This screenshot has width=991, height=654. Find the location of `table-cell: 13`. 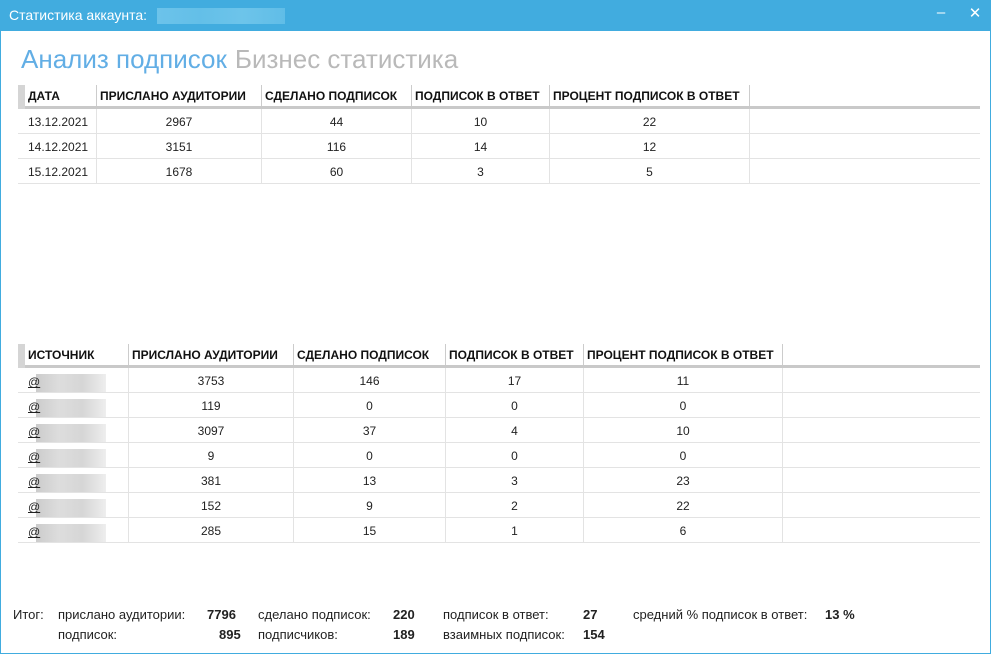

table-cell: 13 is located at coordinates (370, 480).